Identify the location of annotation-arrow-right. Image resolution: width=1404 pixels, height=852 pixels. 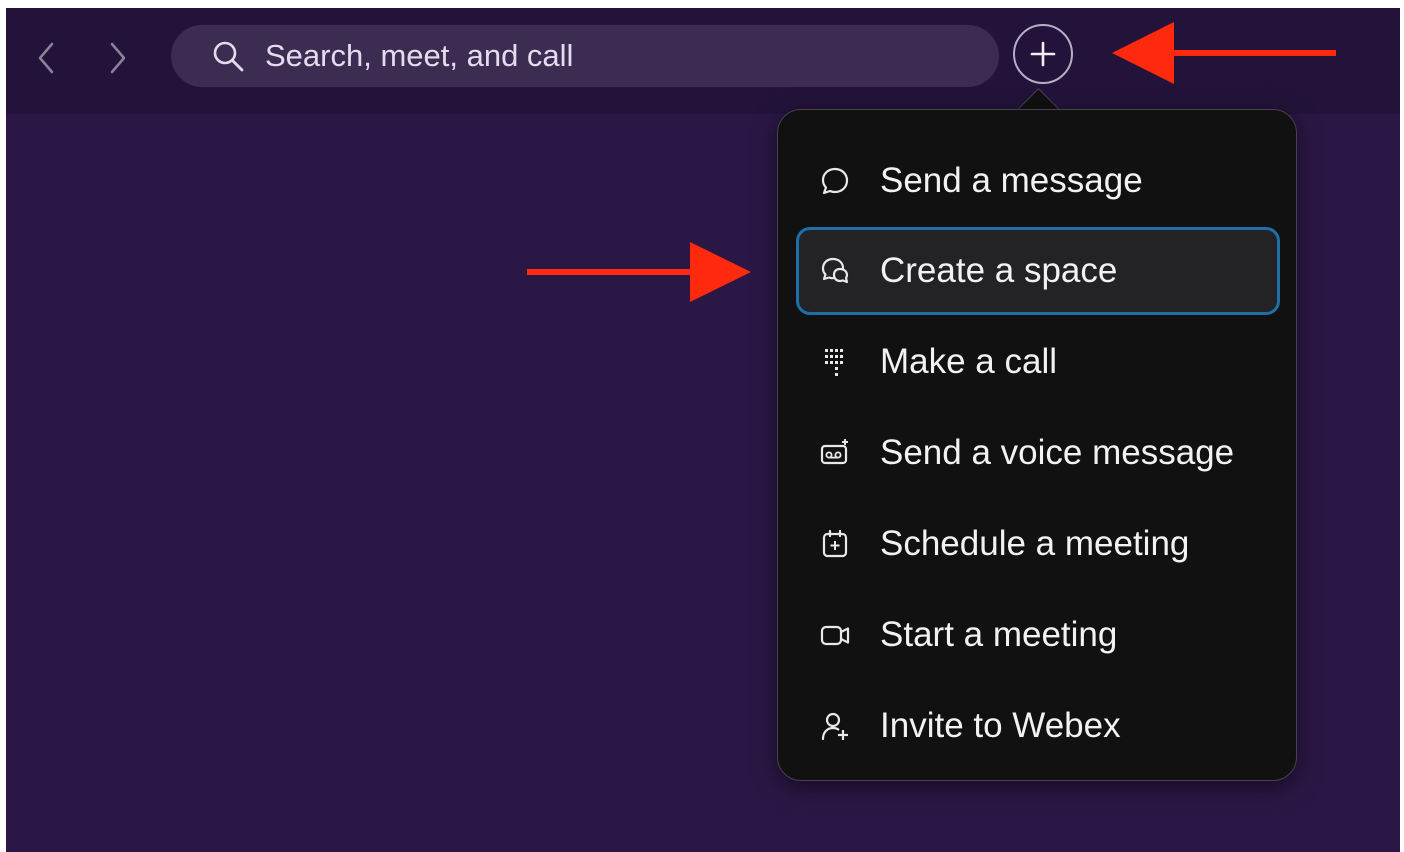
(639, 272).